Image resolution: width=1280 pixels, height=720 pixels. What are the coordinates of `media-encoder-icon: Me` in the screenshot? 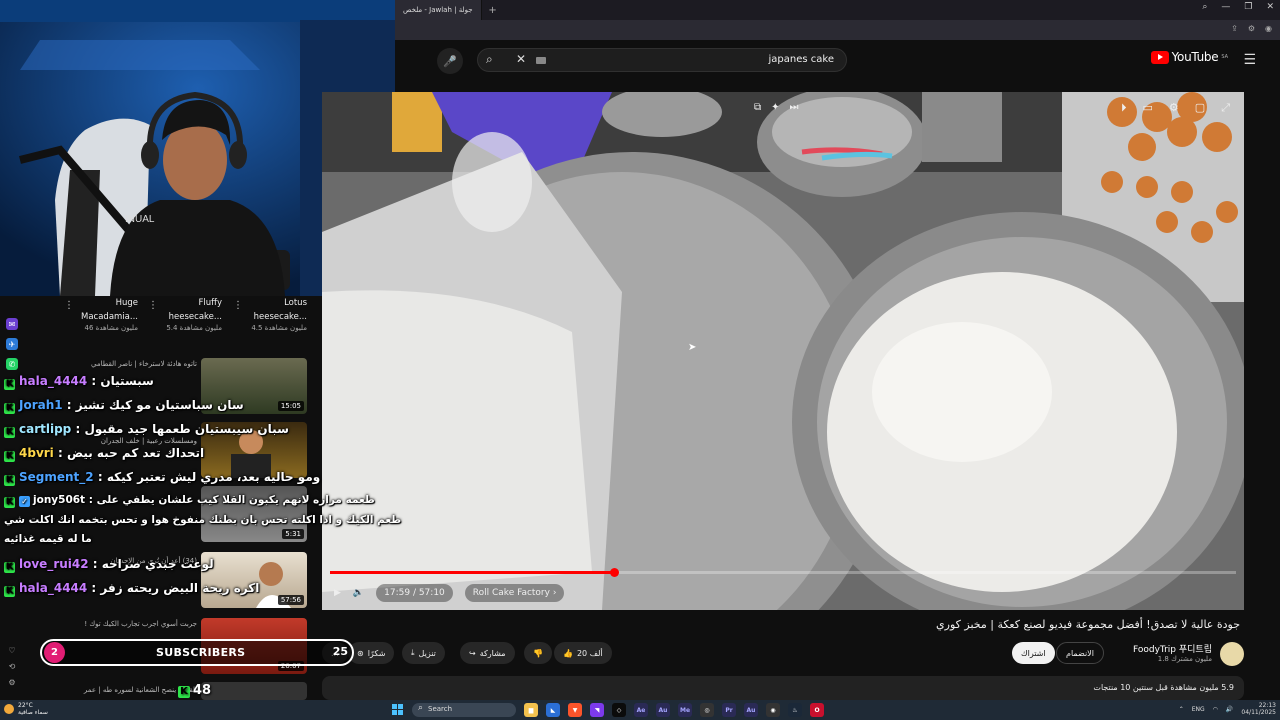 It's located at (685, 710).